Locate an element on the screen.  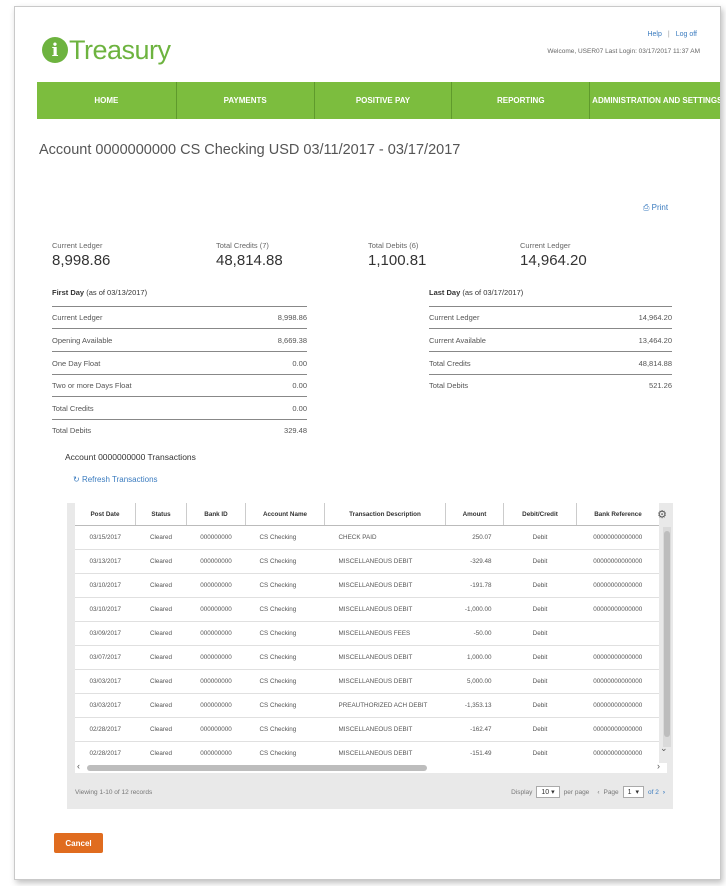
table-cell: 5,000.00 is located at coordinates (474, 681).